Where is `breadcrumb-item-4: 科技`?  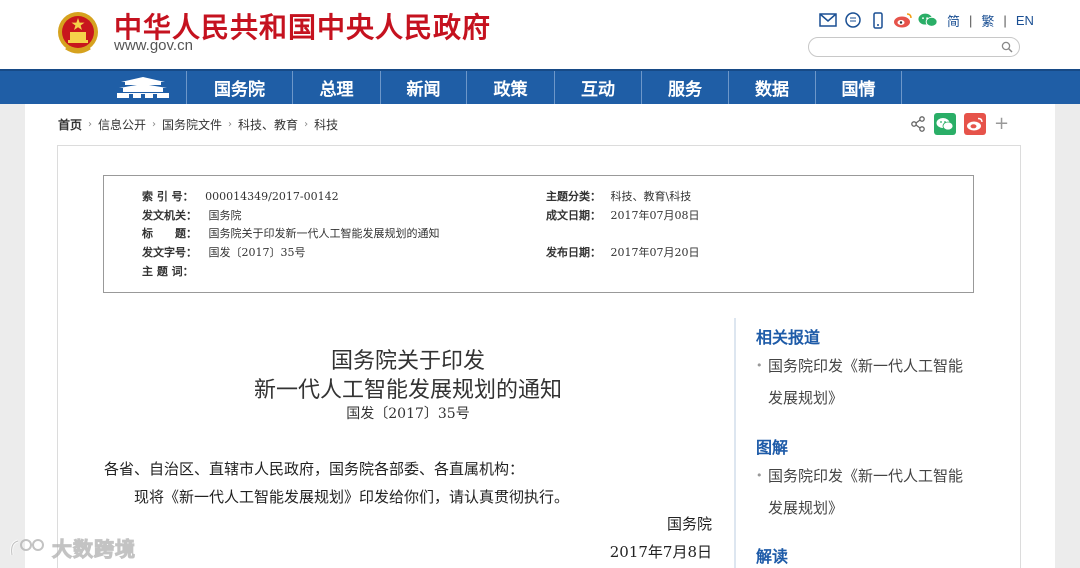 breadcrumb-item-4: 科技 is located at coordinates (326, 124).